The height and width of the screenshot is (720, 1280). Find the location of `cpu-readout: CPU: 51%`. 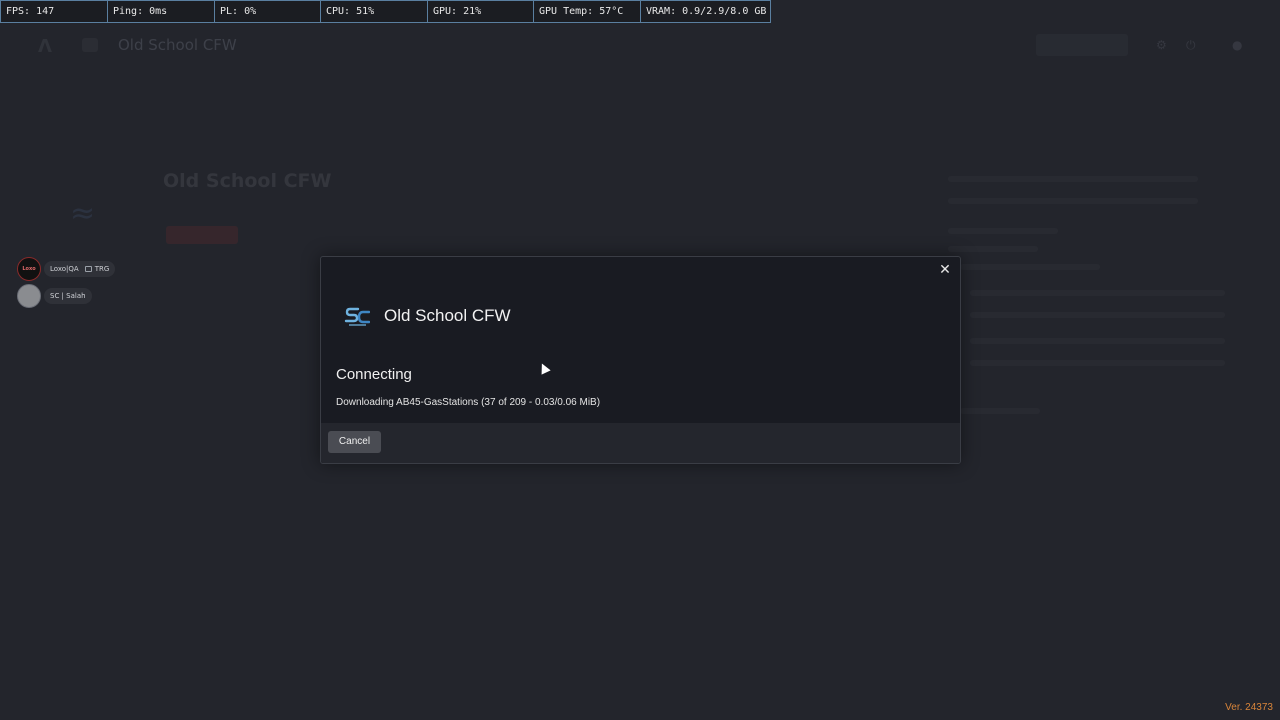

cpu-readout: CPU: 51% is located at coordinates (374, 11).